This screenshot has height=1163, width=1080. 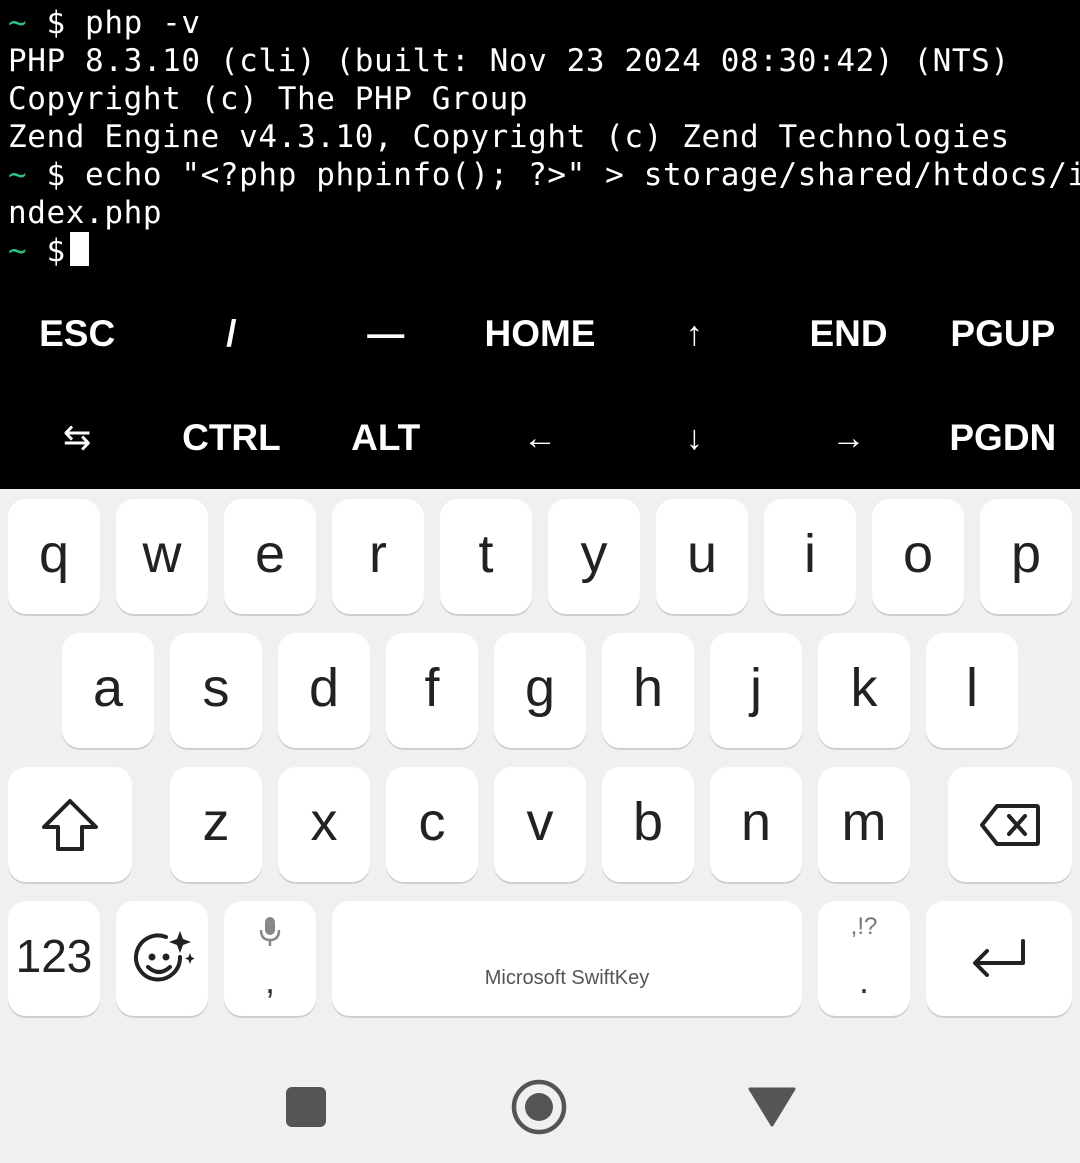 I want to click on space-key: Microsoft SwiftKey, so click(x=567, y=958).